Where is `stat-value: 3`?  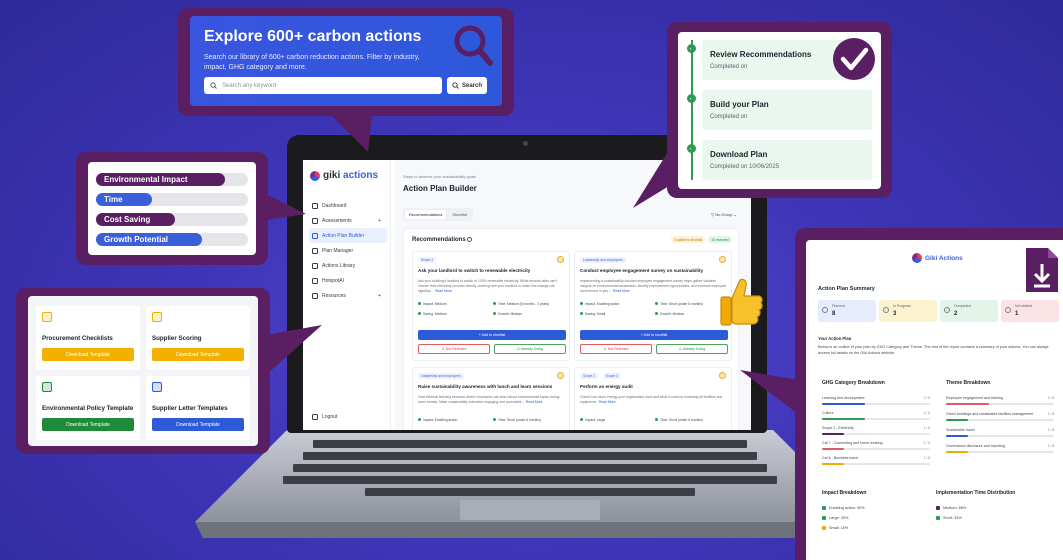 stat-value: 3 is located at coordinates (895, 314).